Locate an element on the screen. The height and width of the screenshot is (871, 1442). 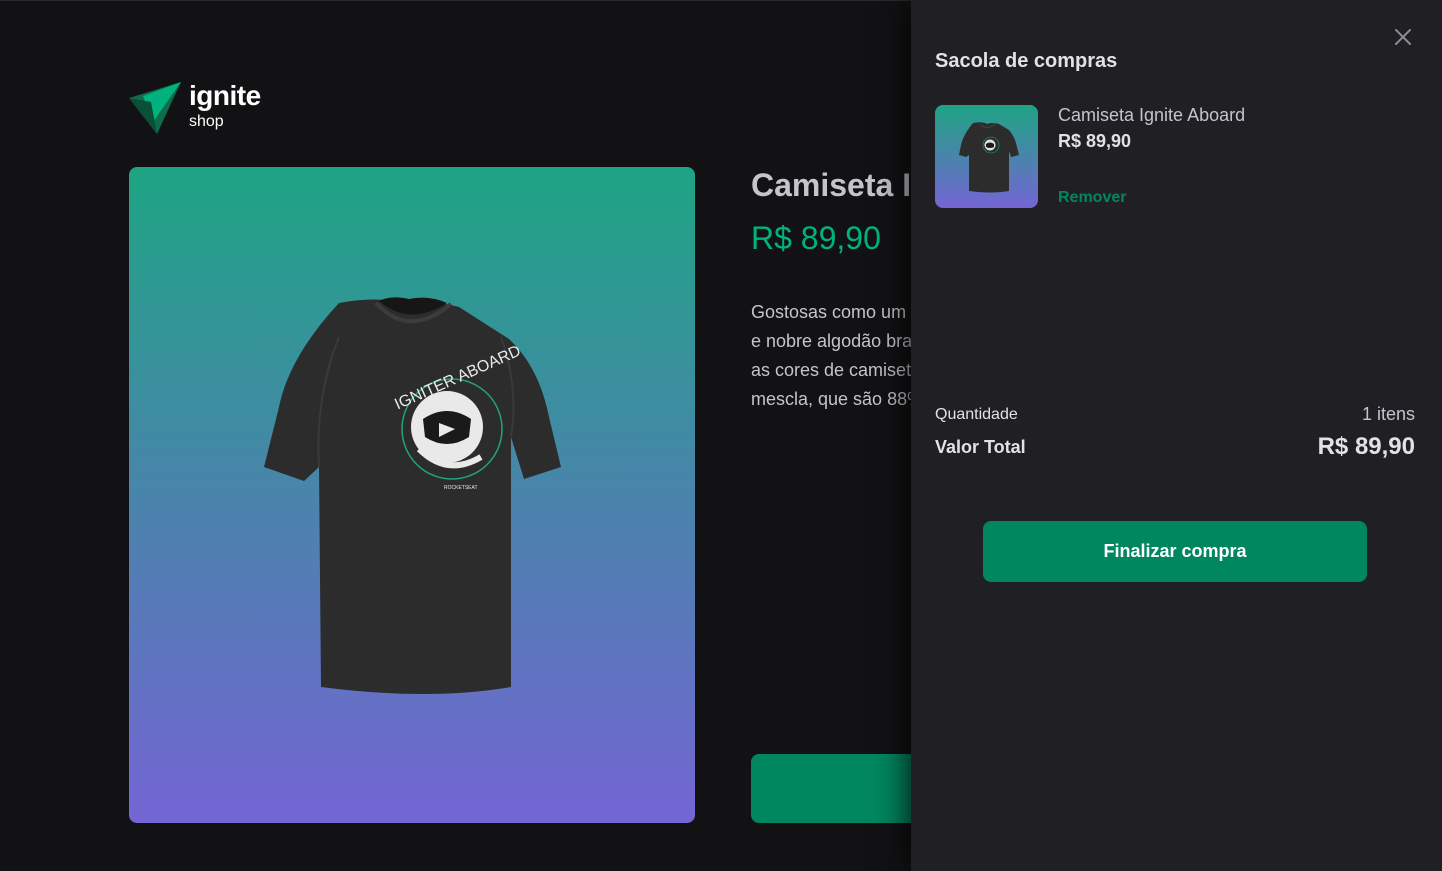
ignite-logo-icon is located at coordinates (155, 108).